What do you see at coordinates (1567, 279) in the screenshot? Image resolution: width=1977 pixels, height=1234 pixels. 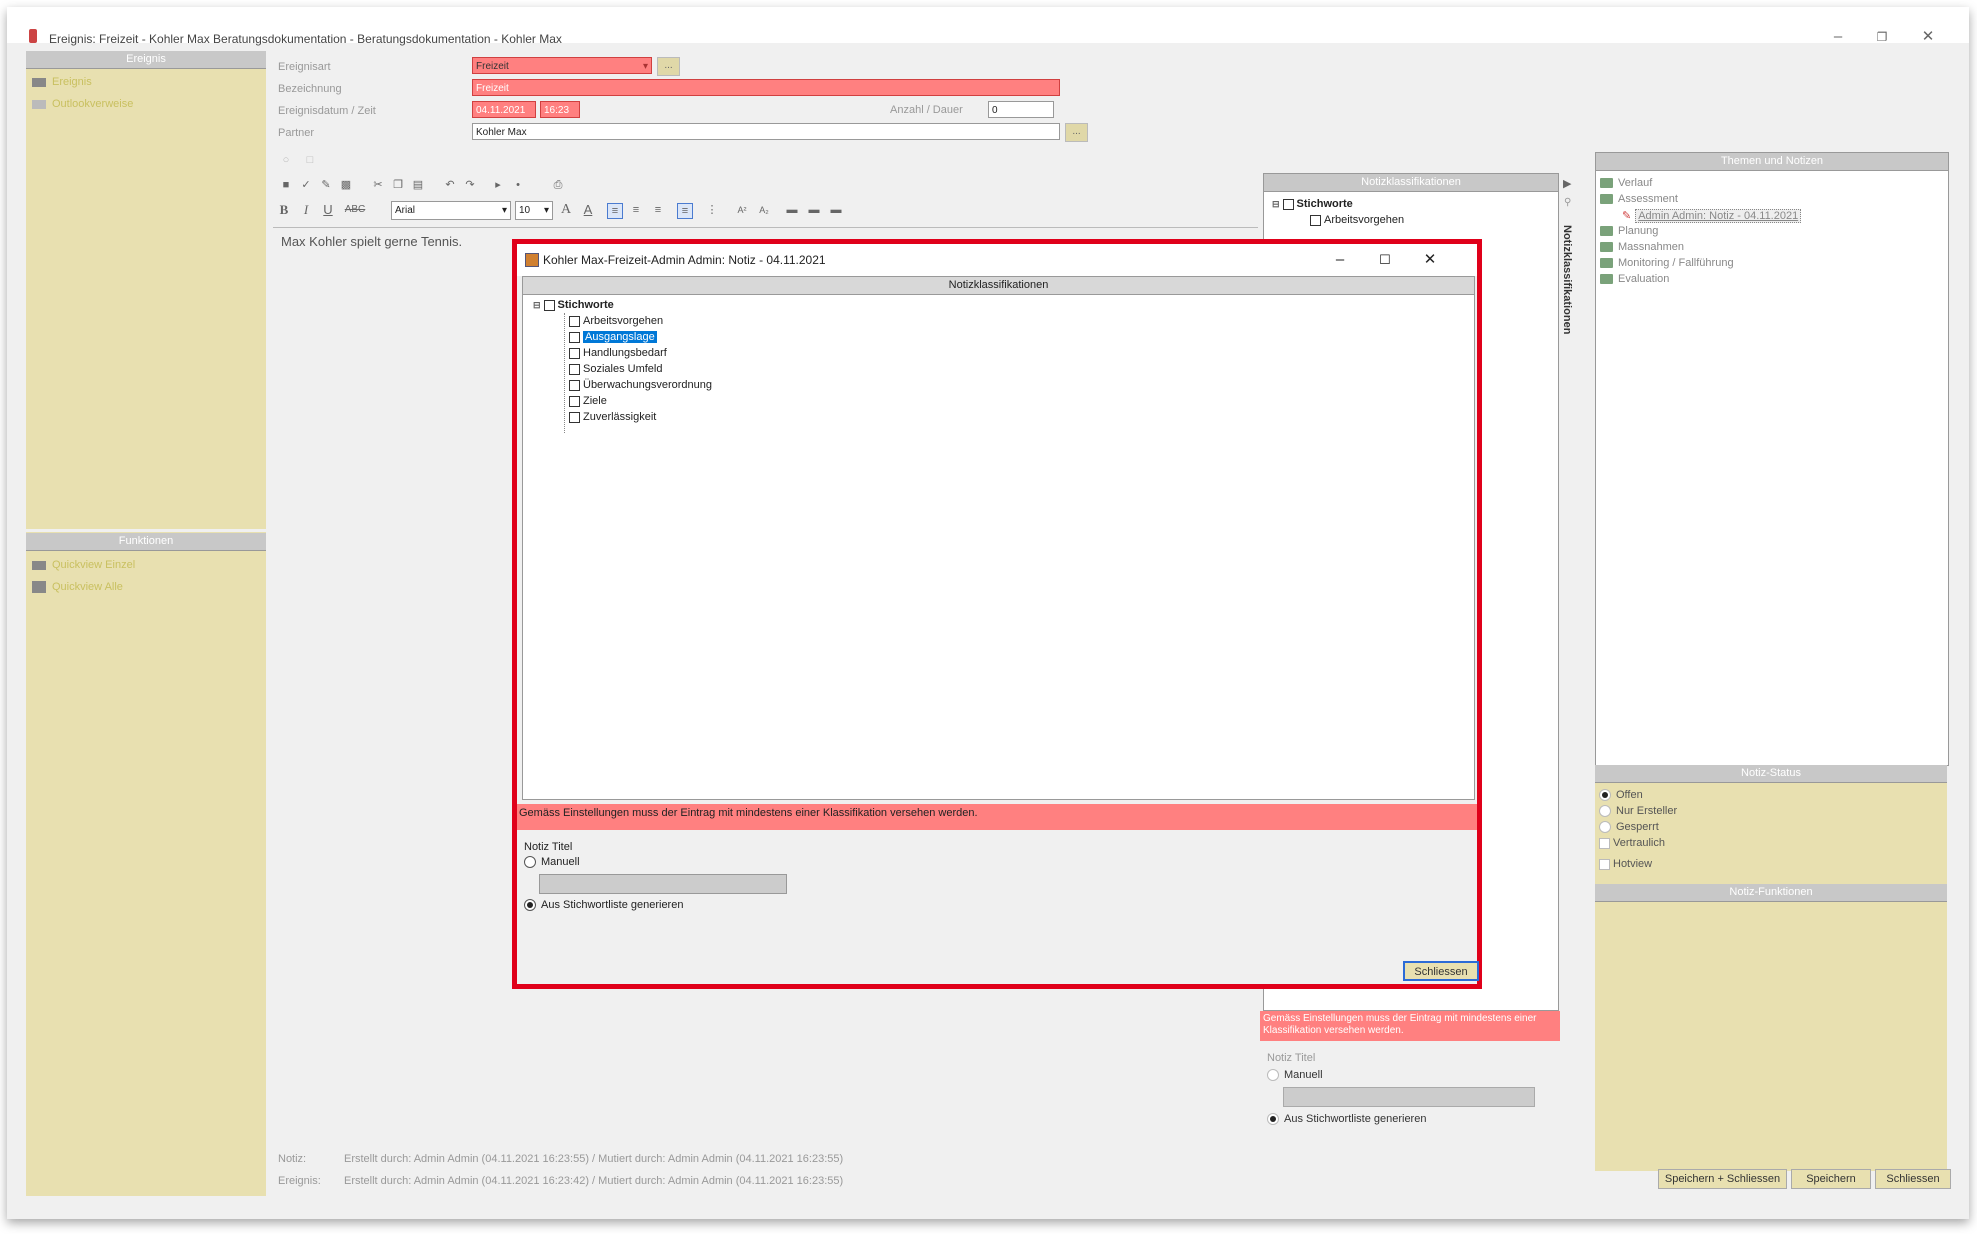 I see `vertical-tab-notizklassifikationen: Notizklassifikationen` at bounding box center [1567, 279].